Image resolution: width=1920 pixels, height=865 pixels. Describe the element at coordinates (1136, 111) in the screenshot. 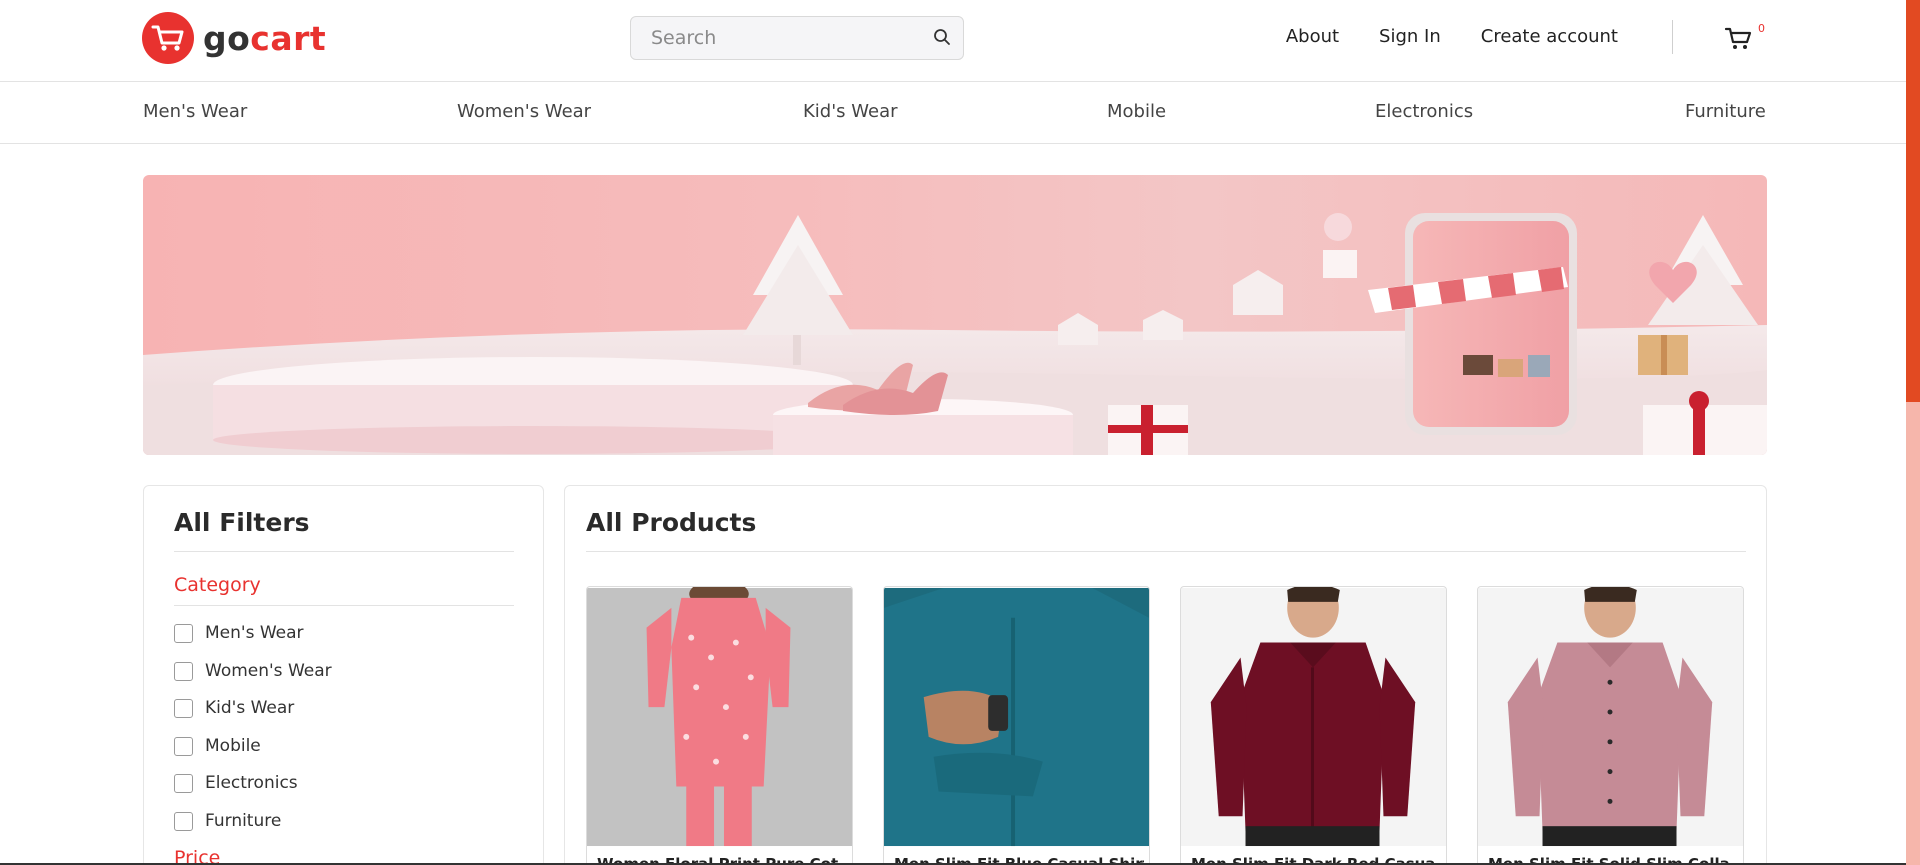

I see `nav-item-mobile: Mobile` at that location.